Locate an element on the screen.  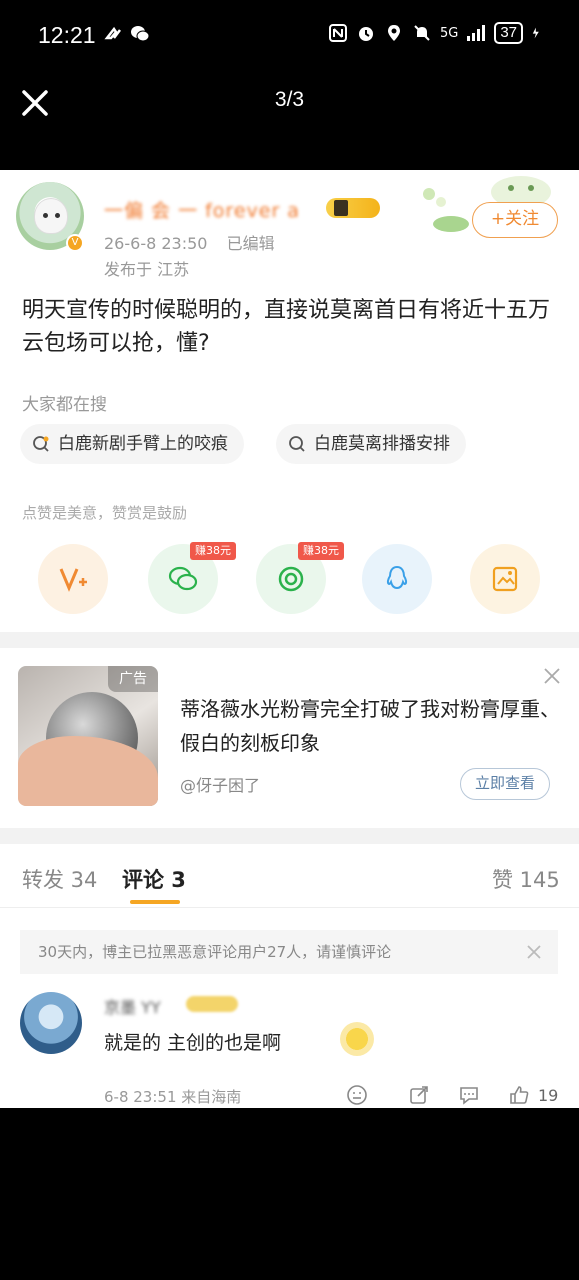
mute-bell-icon is located at coordinates (422, 33).